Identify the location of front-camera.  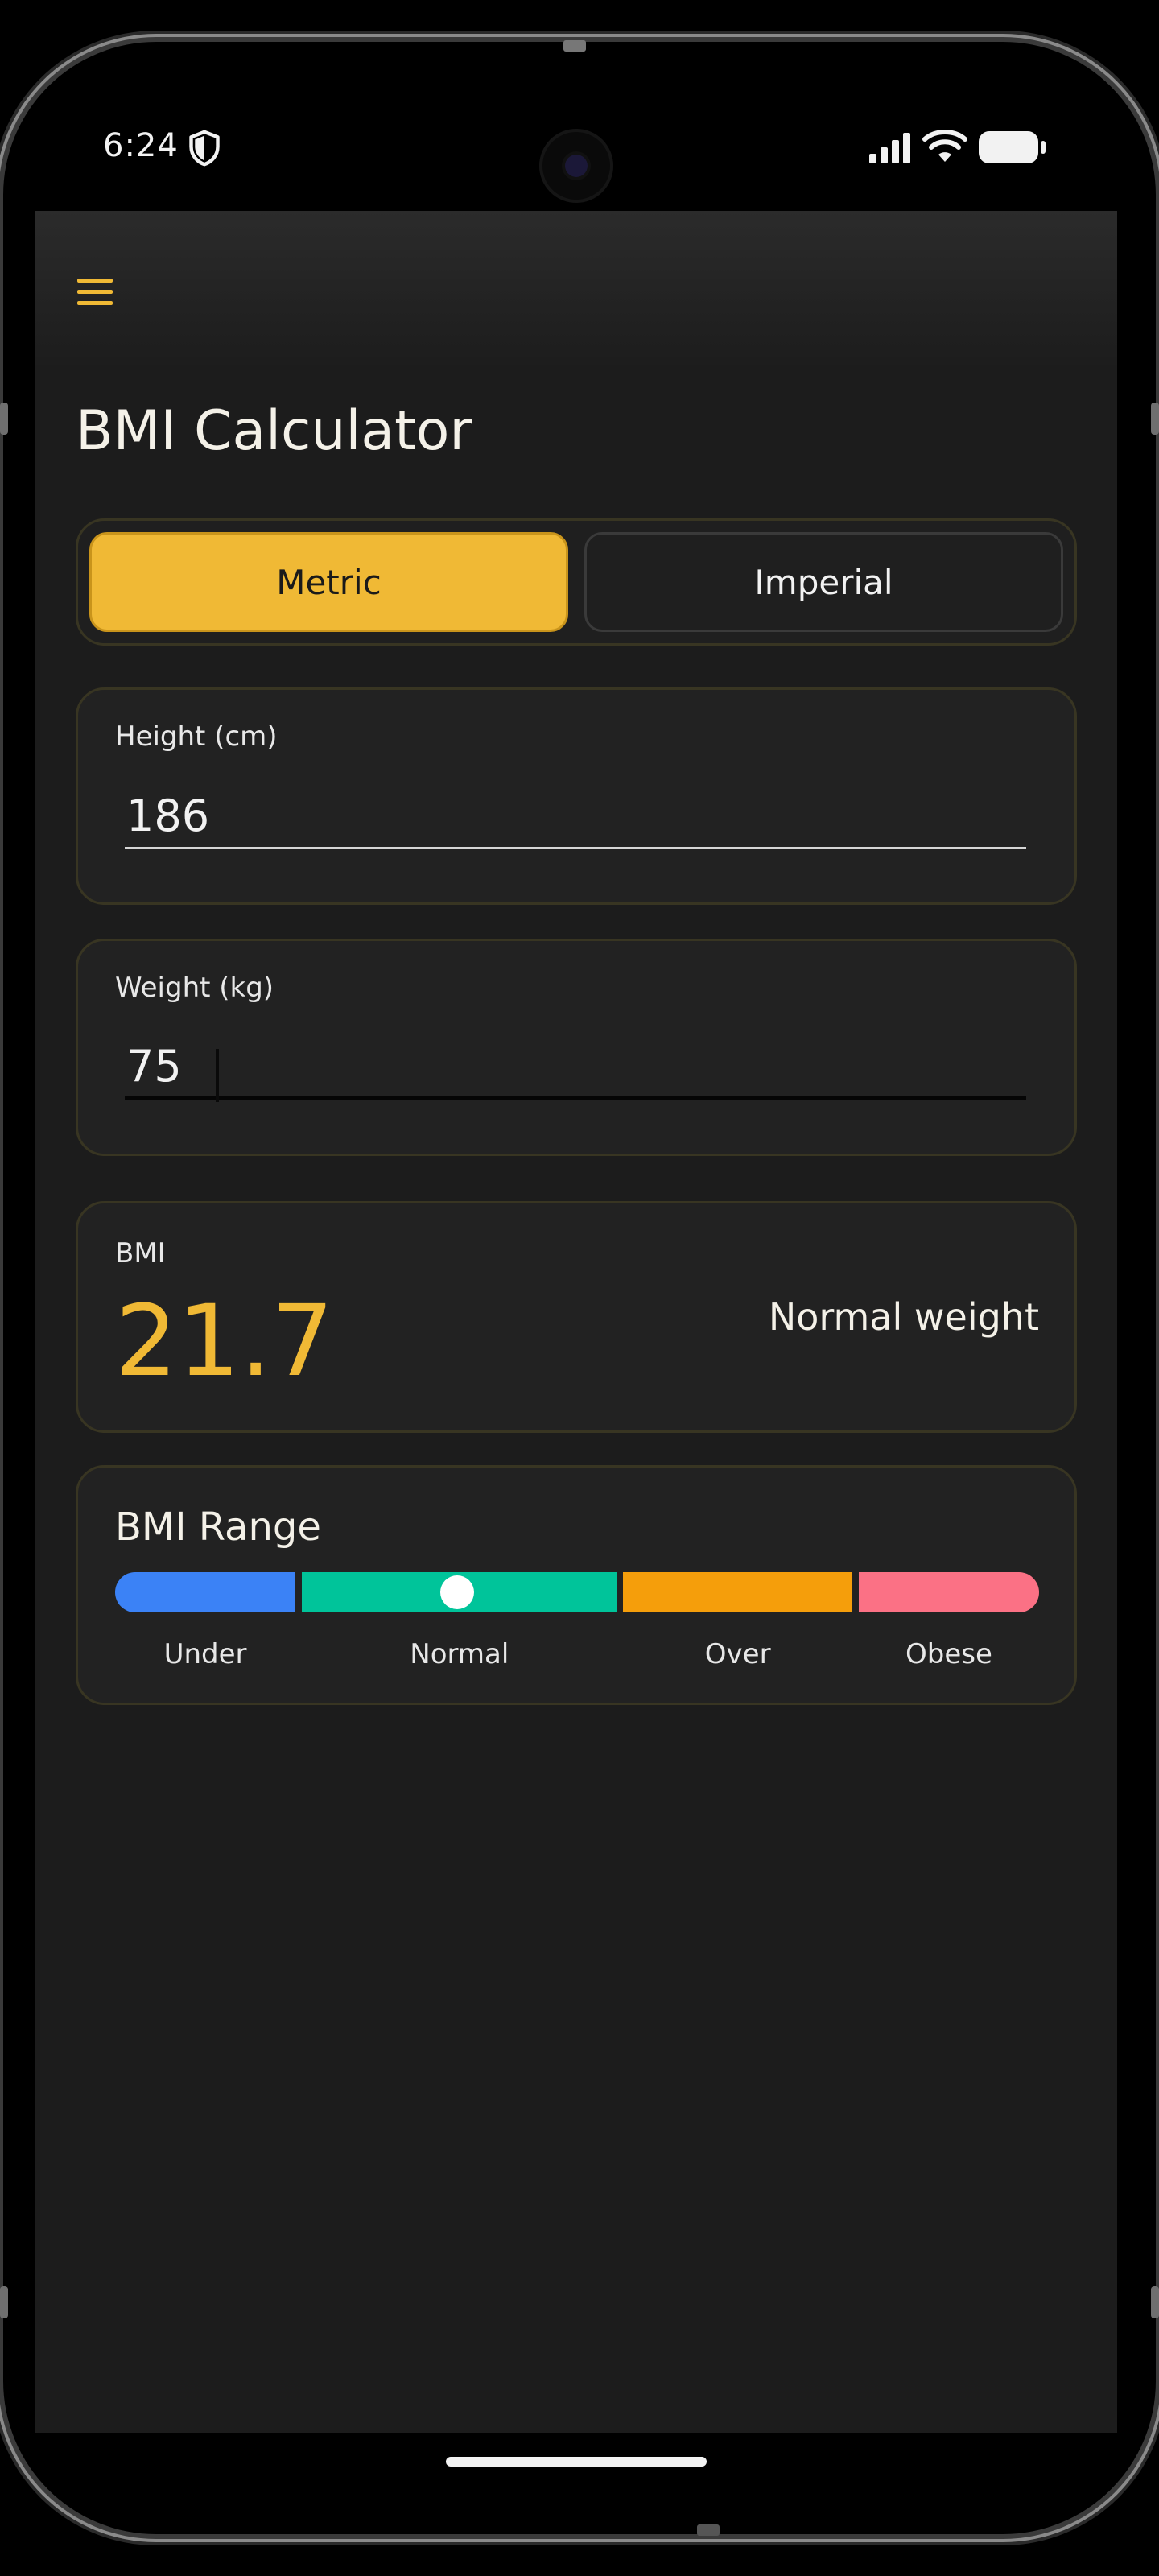
(576, 166).